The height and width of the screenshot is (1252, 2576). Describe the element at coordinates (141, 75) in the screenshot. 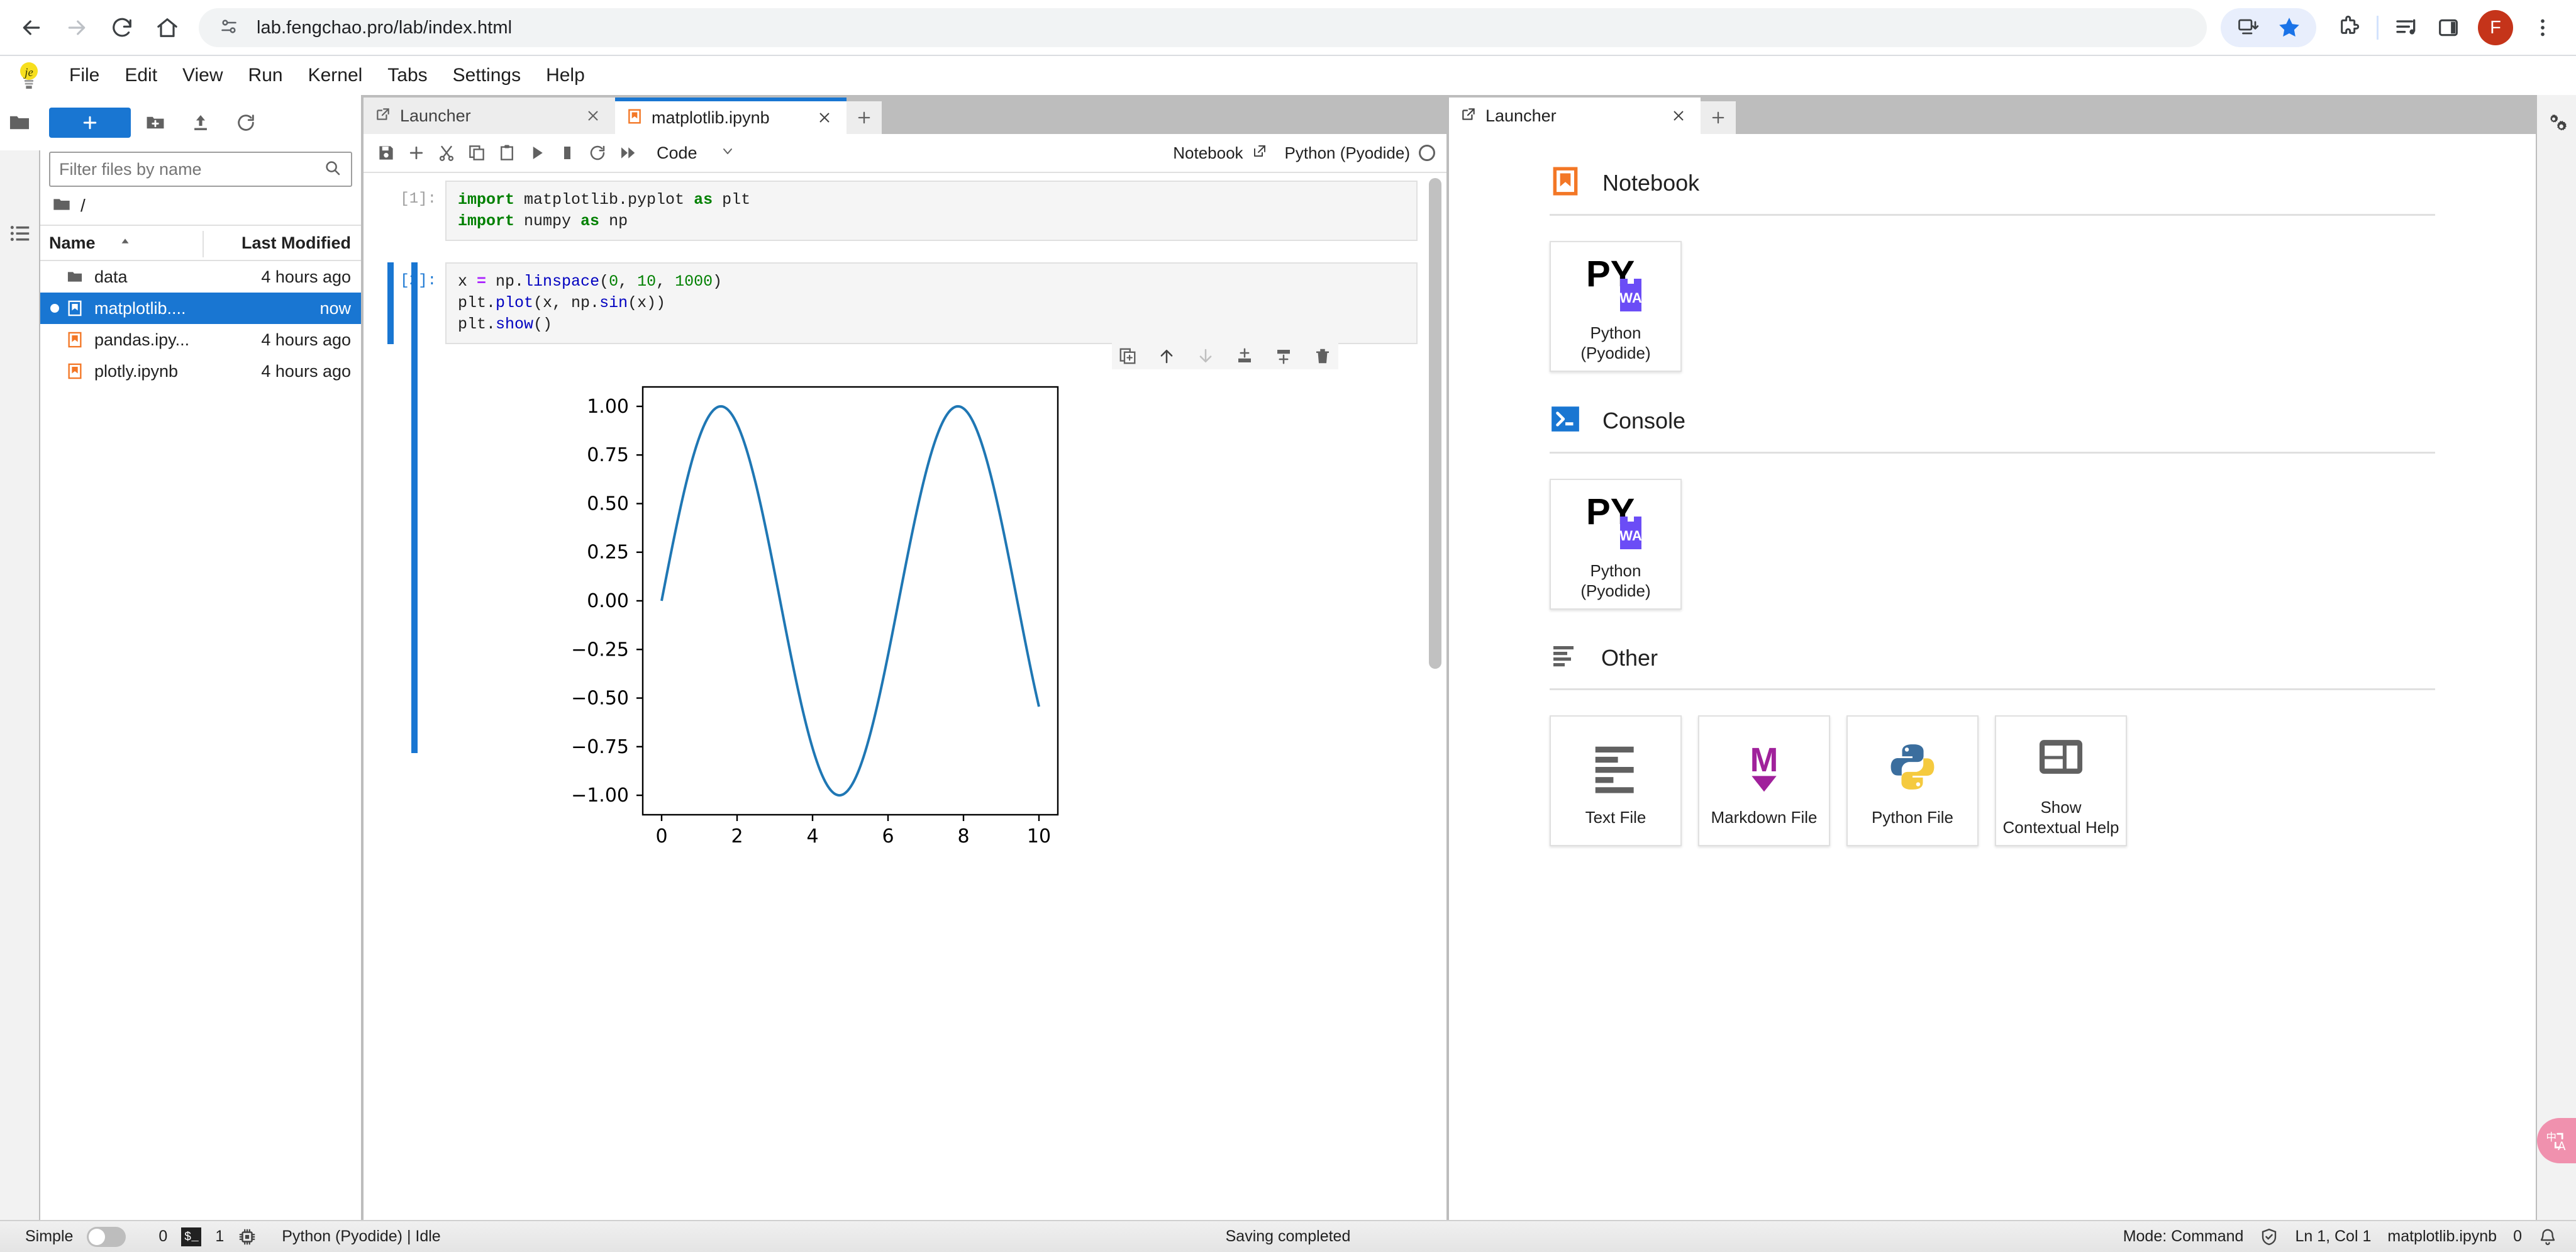

I see `menu-edit: Edit` at that location.